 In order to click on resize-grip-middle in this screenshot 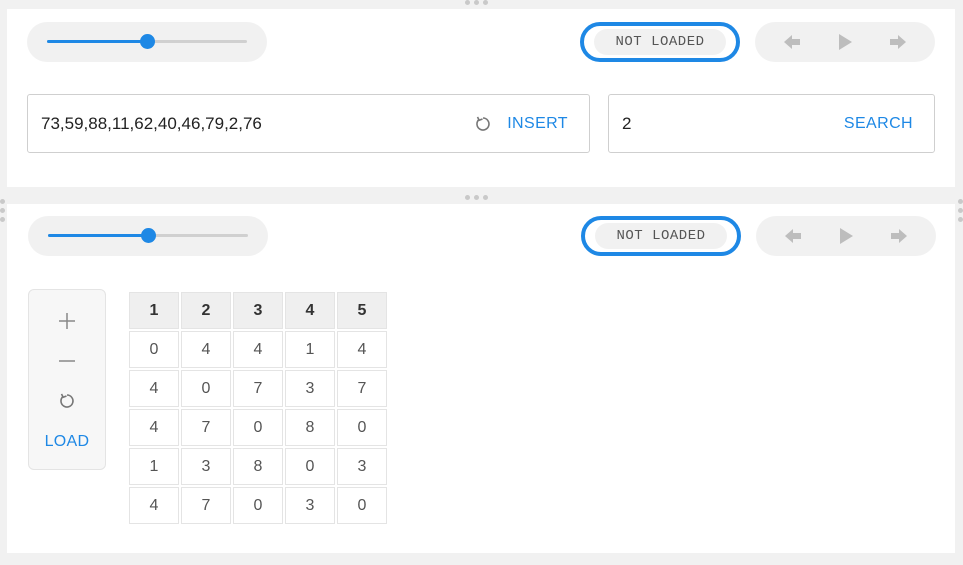, I will do `click(476, 197)`.